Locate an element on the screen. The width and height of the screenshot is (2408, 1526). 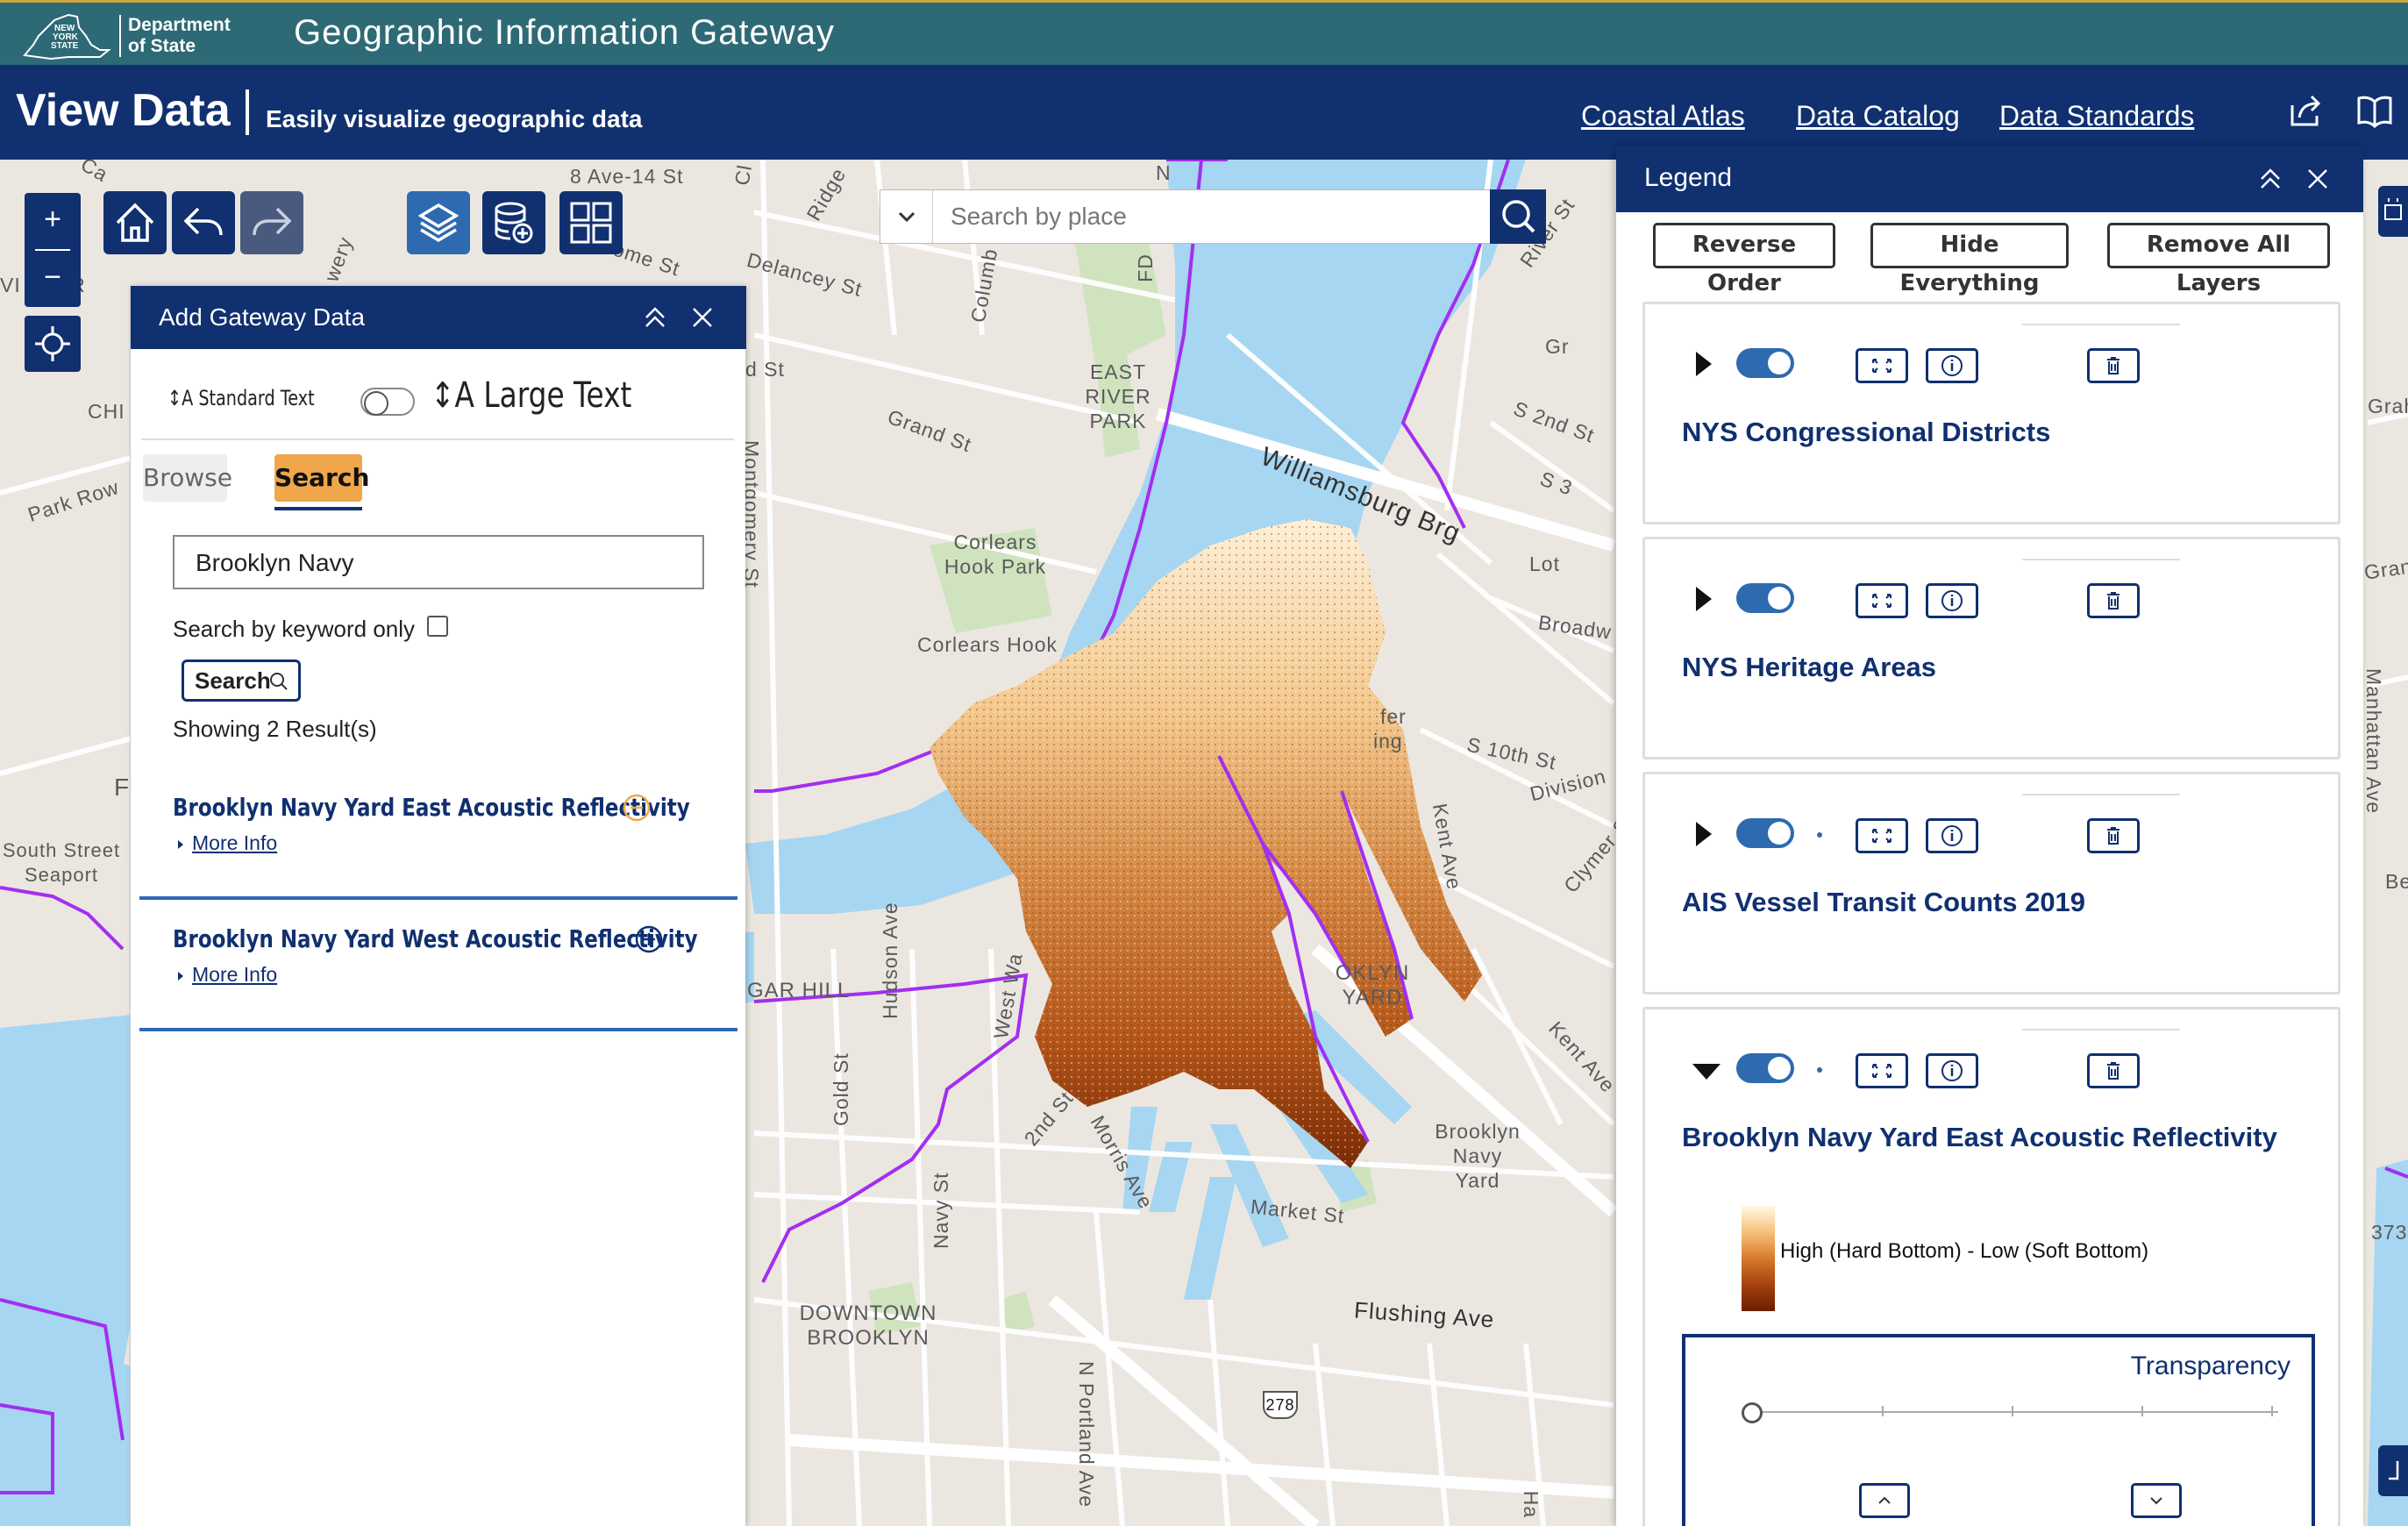
map-label-8ave: 8 Ave-14 St is located at coordinates (627, 177).